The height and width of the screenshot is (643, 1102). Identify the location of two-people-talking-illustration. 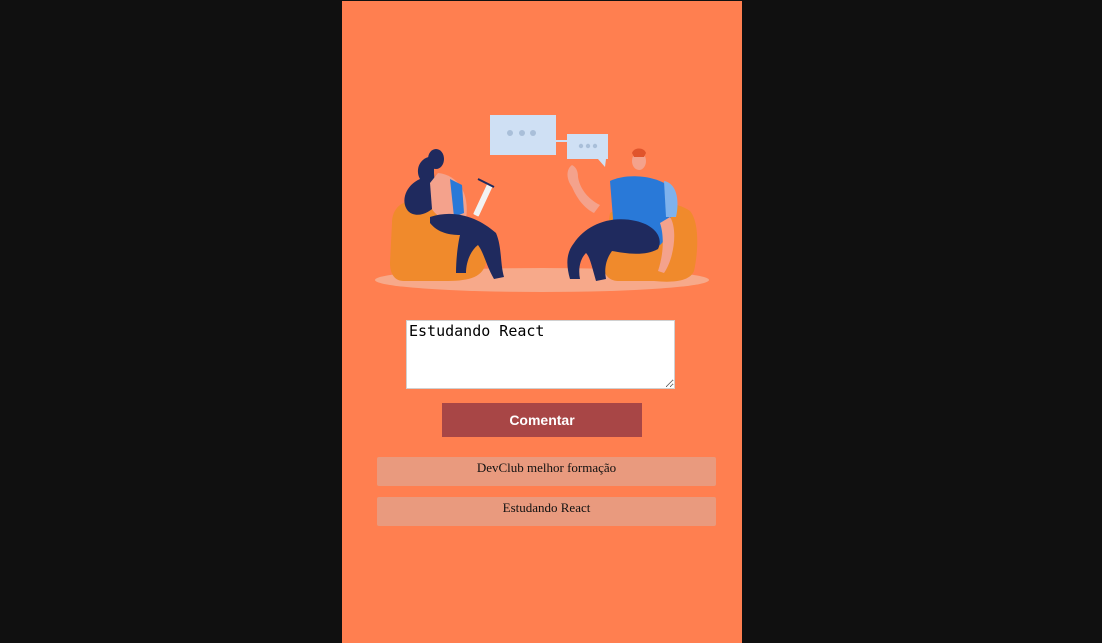
(542, 203).